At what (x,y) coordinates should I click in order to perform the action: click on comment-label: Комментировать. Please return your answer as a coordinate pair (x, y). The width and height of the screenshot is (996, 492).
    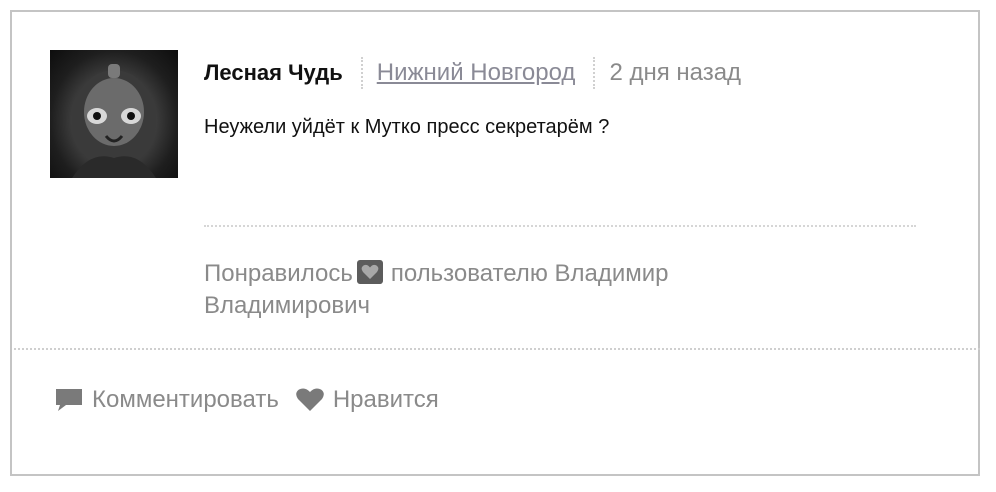
    Looking at the image, I should click on (185, 399).